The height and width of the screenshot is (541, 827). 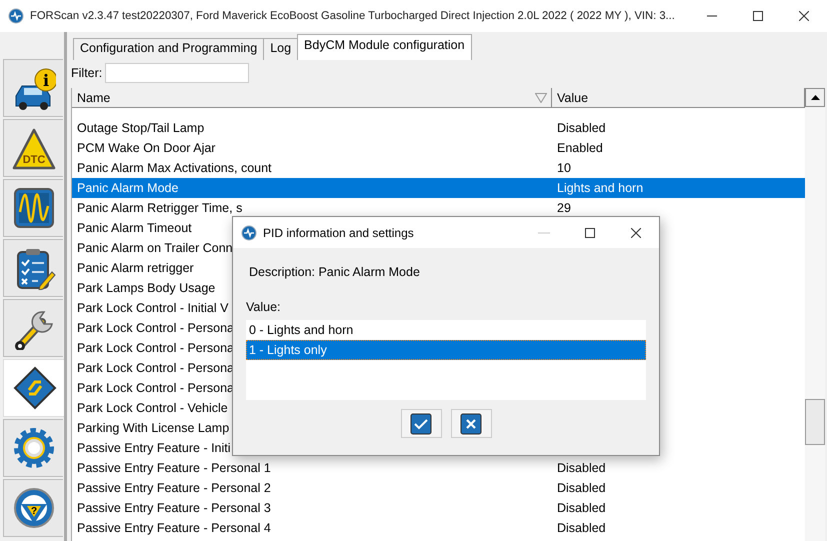 What do you see at coordinates (174, 488) in the screenshot?
I see `table-cell-text: Passive Entry Feature - Personal 2` at bounding box center [174, 488].